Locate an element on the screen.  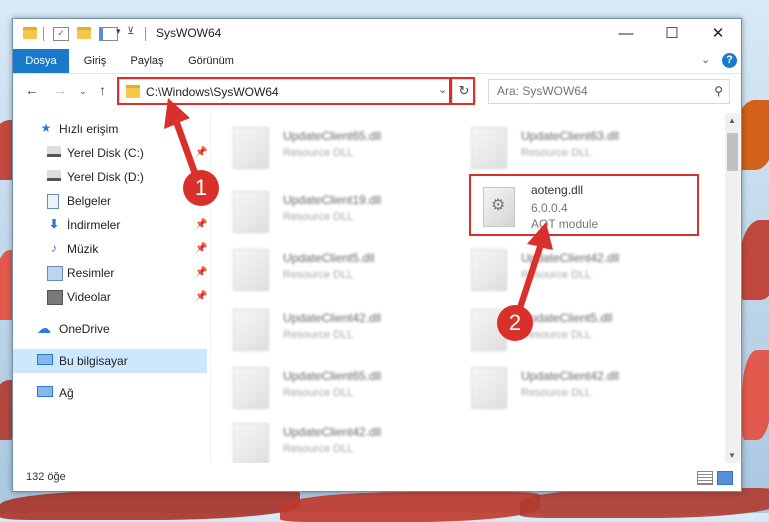
file-name: UpdateClient5.dll is located at coordinates (567, 318).